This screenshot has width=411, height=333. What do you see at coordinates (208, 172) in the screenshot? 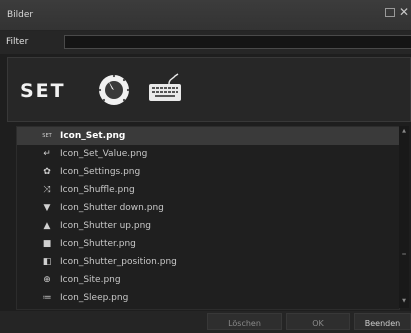
I see `list-item: ✿ Icon_Settings.png` at bounding box center [208, 172].